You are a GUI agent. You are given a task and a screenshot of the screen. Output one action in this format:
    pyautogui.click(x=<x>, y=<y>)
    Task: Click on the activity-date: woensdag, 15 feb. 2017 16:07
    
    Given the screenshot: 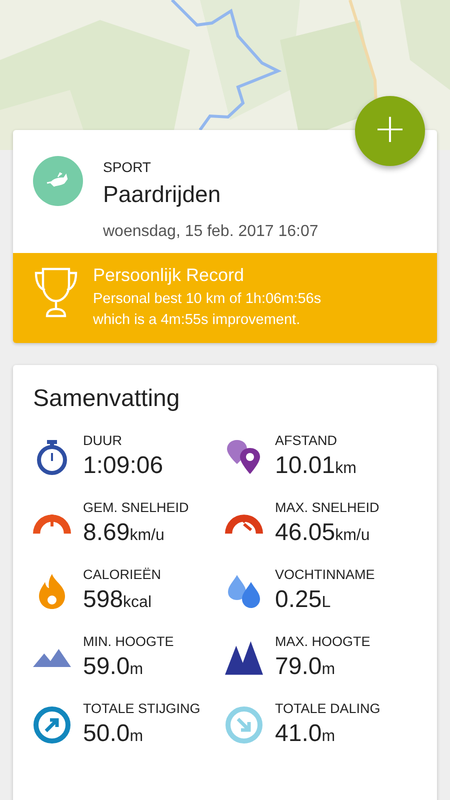 What is the action you would take?
    pyautogui.click(x=210, y=232)
    